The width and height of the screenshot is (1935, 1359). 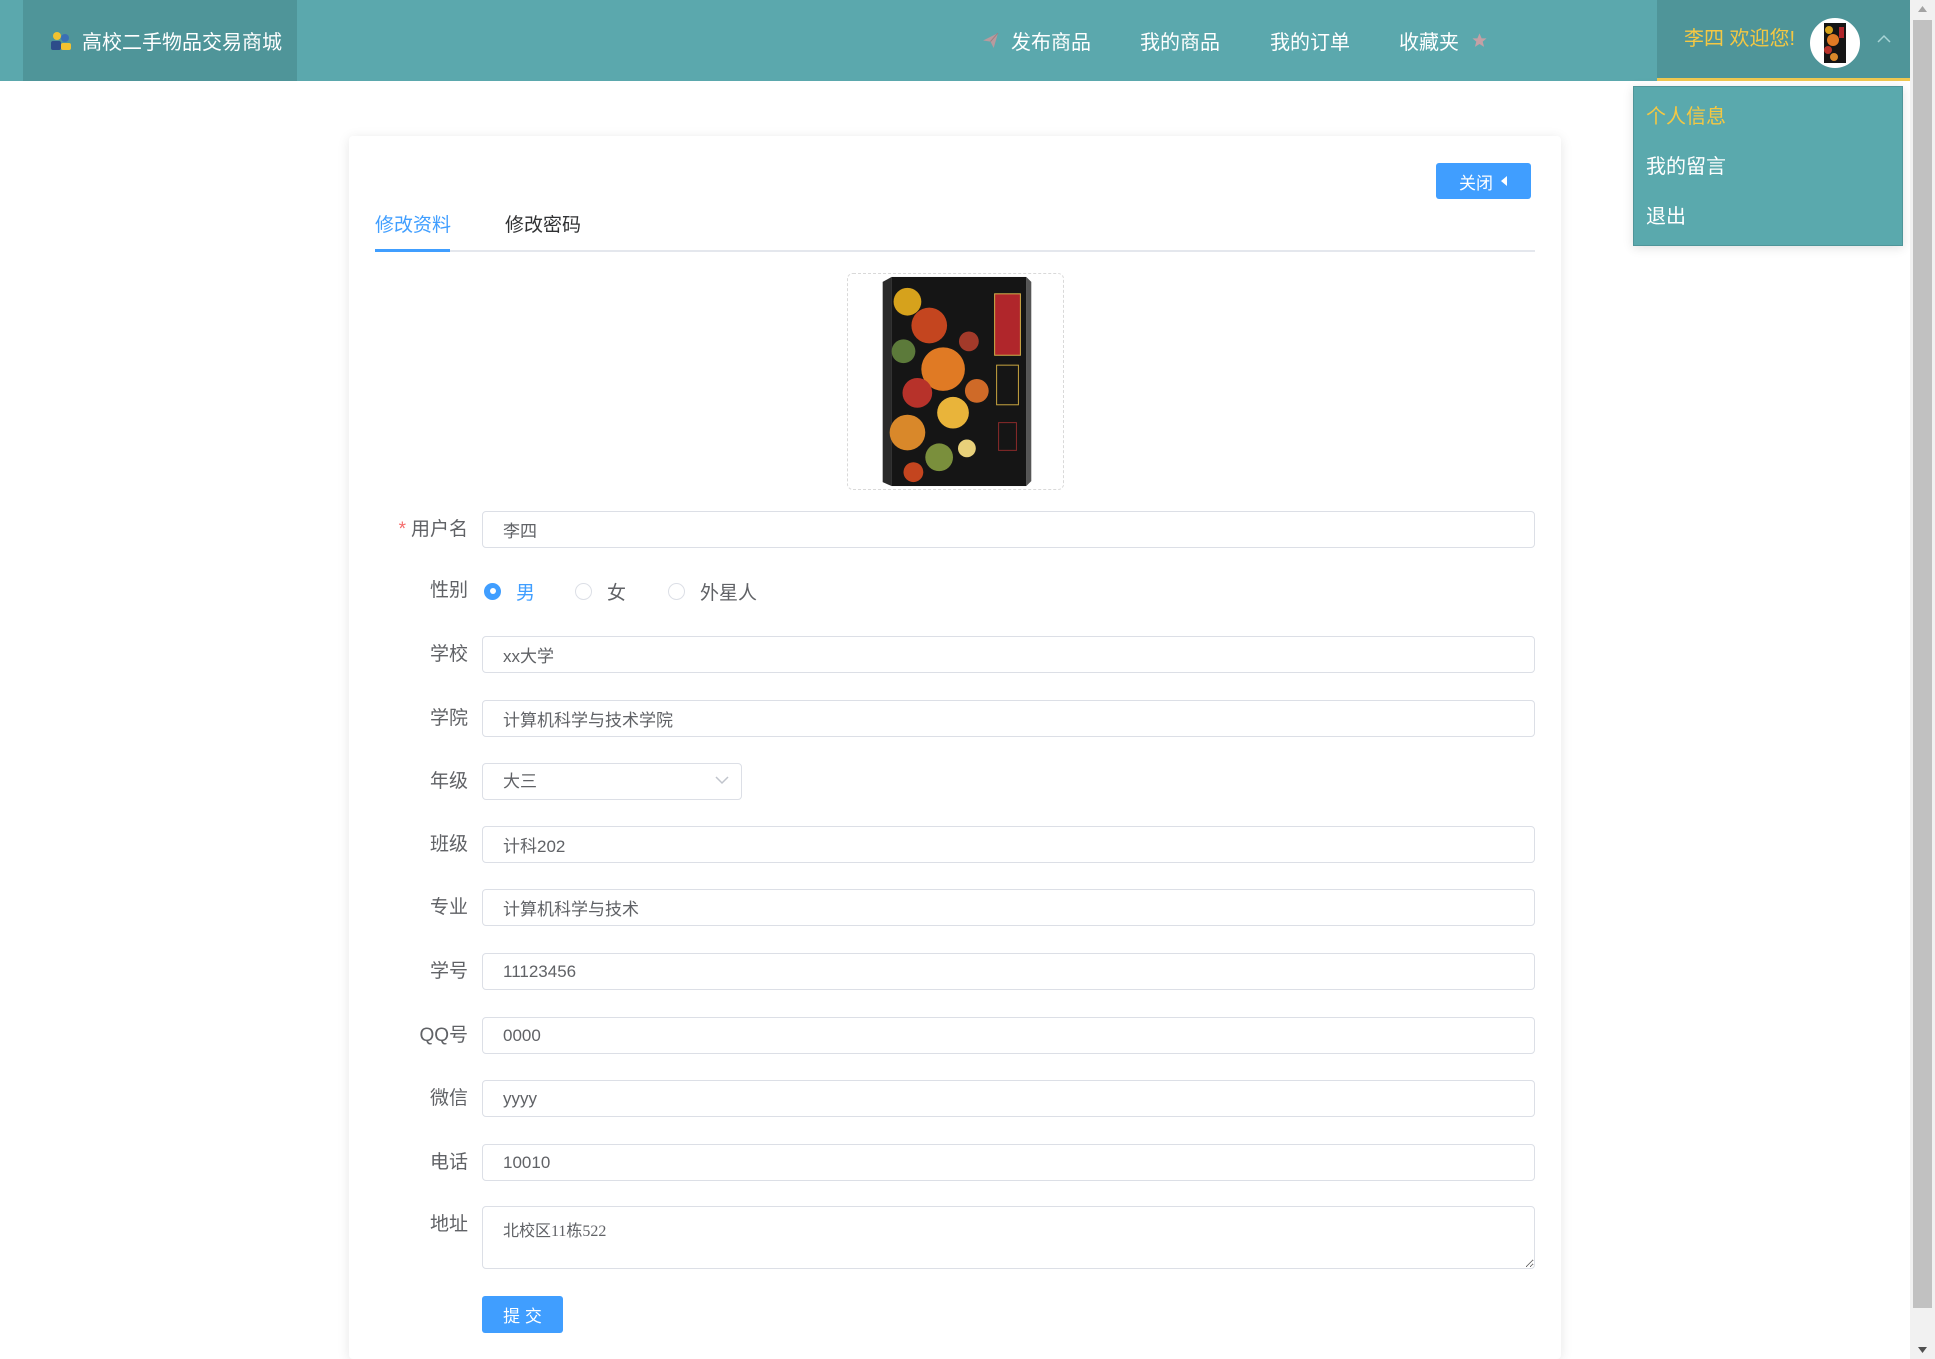 I want to click on grade-select-value: 大三, so click(x=520, y=781).